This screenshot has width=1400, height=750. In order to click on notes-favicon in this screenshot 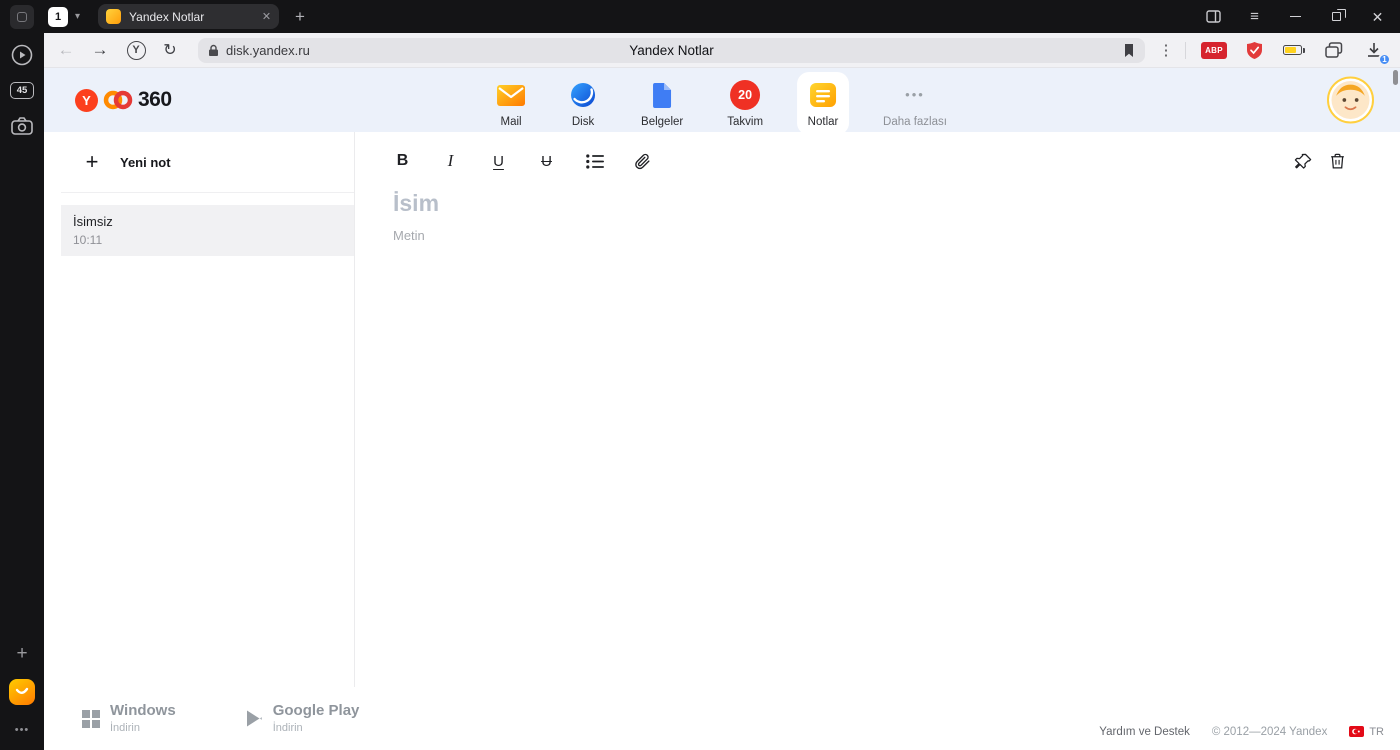, I will do `click(114, 16)`.